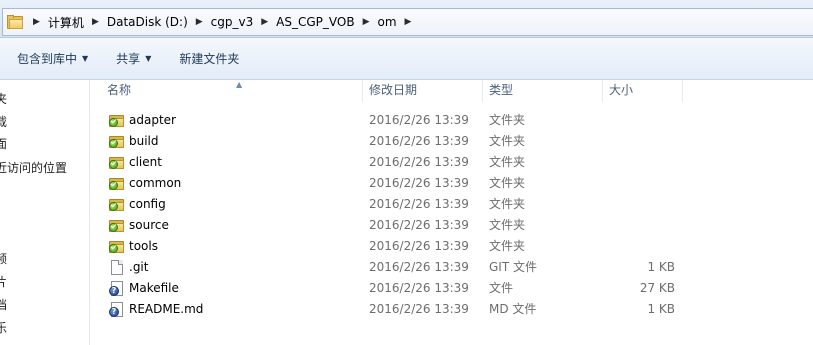 This screenshot has height=345, width=813. I want to click on column-size: 大小, so click(643, 91).